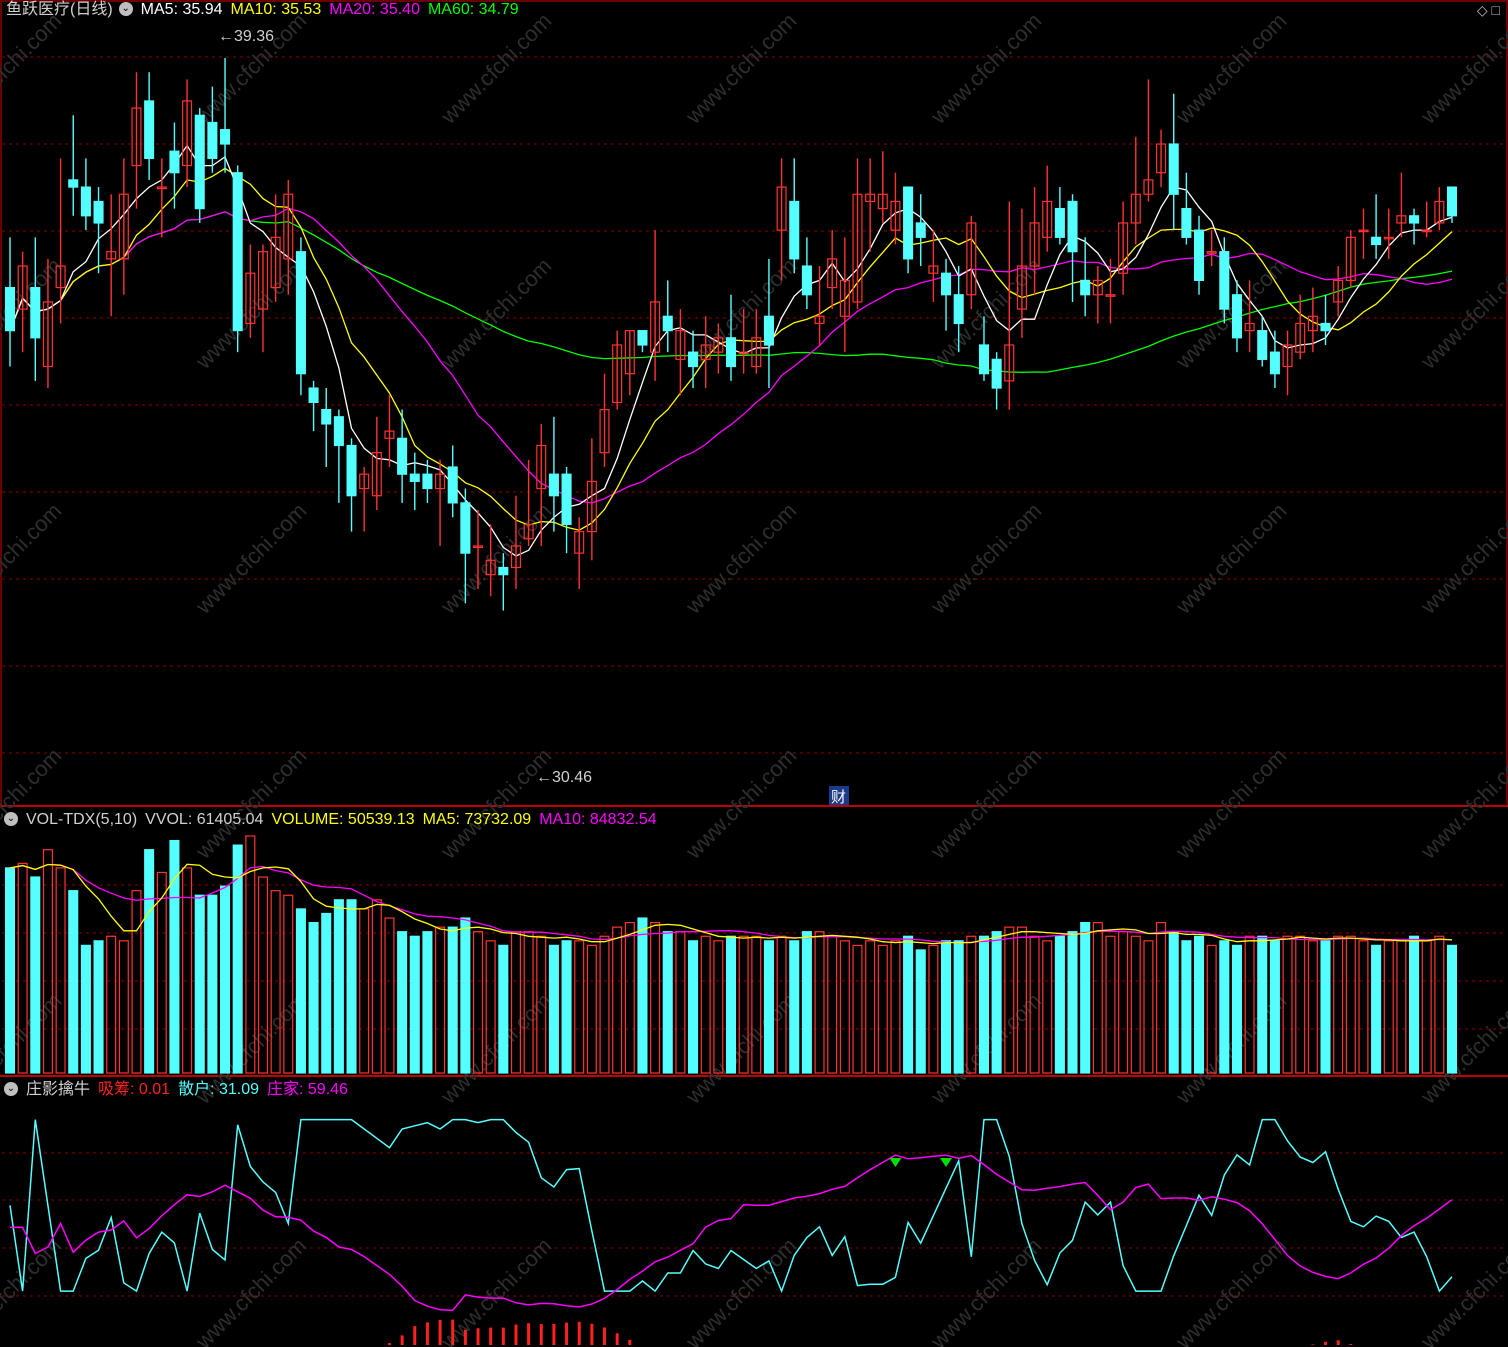 This screenshot has width=1508, height=1347. I want to click on window-controls: ◇ □, so click(1488, 10).